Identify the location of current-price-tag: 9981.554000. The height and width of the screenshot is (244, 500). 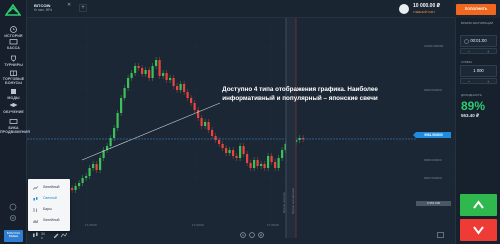
(432, 135).